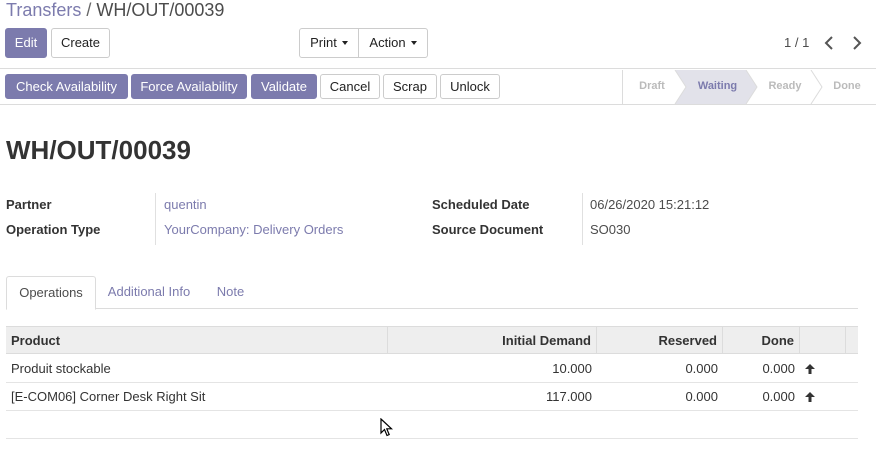 Image resolution: width=876 pixels, height=459 pixels. I want to click on action-label: Action, so click(387, 42).